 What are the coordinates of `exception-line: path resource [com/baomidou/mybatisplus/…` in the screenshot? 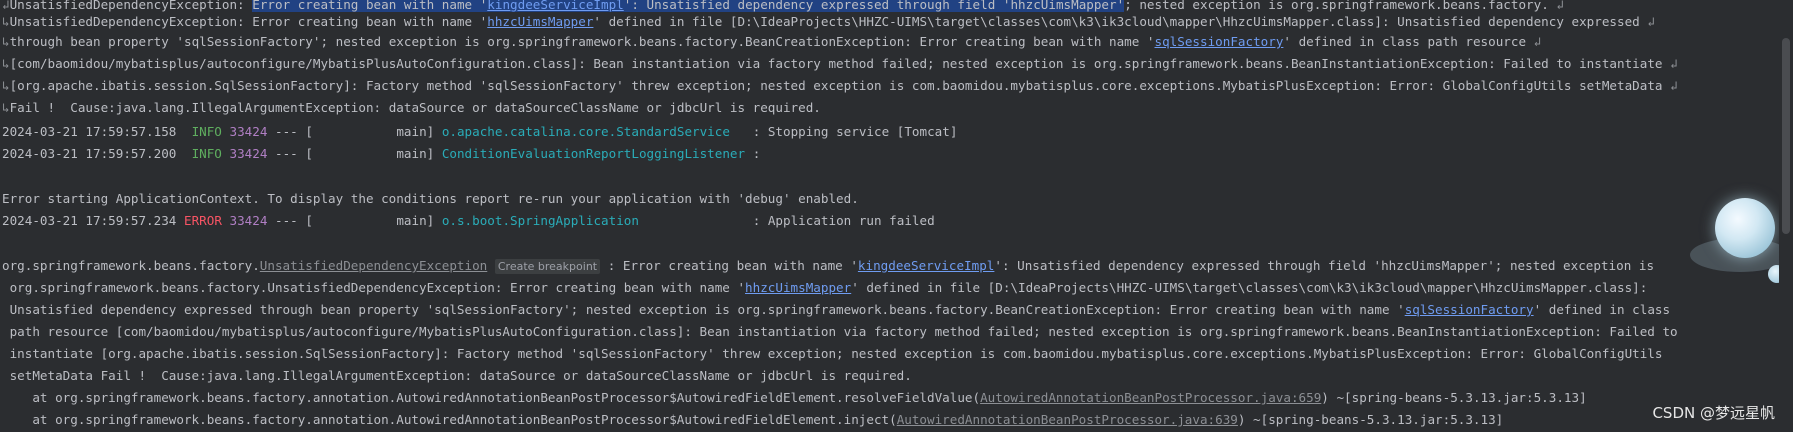 It's located at (840, 331).